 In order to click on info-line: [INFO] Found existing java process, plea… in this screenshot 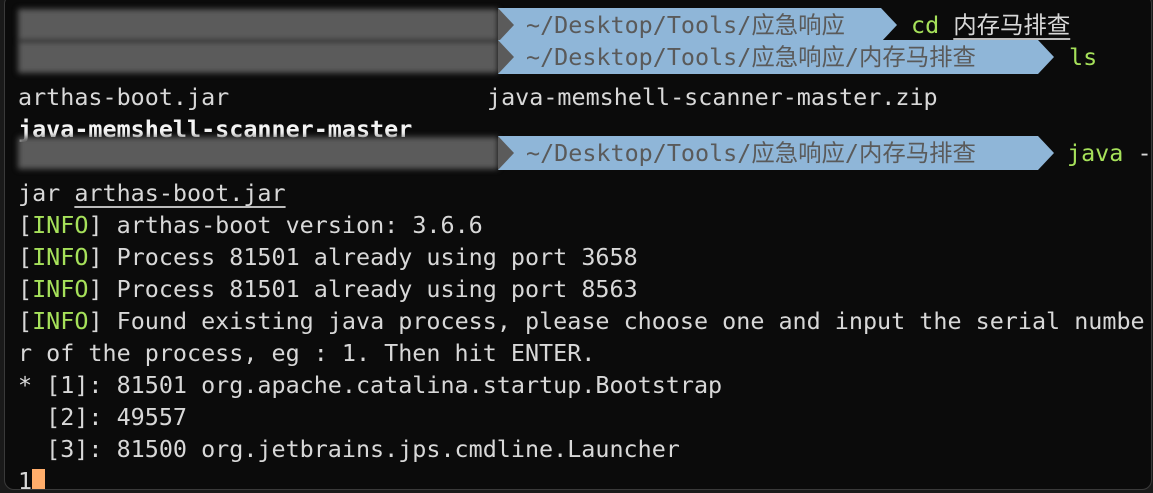, I will do `click(581, 321)`.